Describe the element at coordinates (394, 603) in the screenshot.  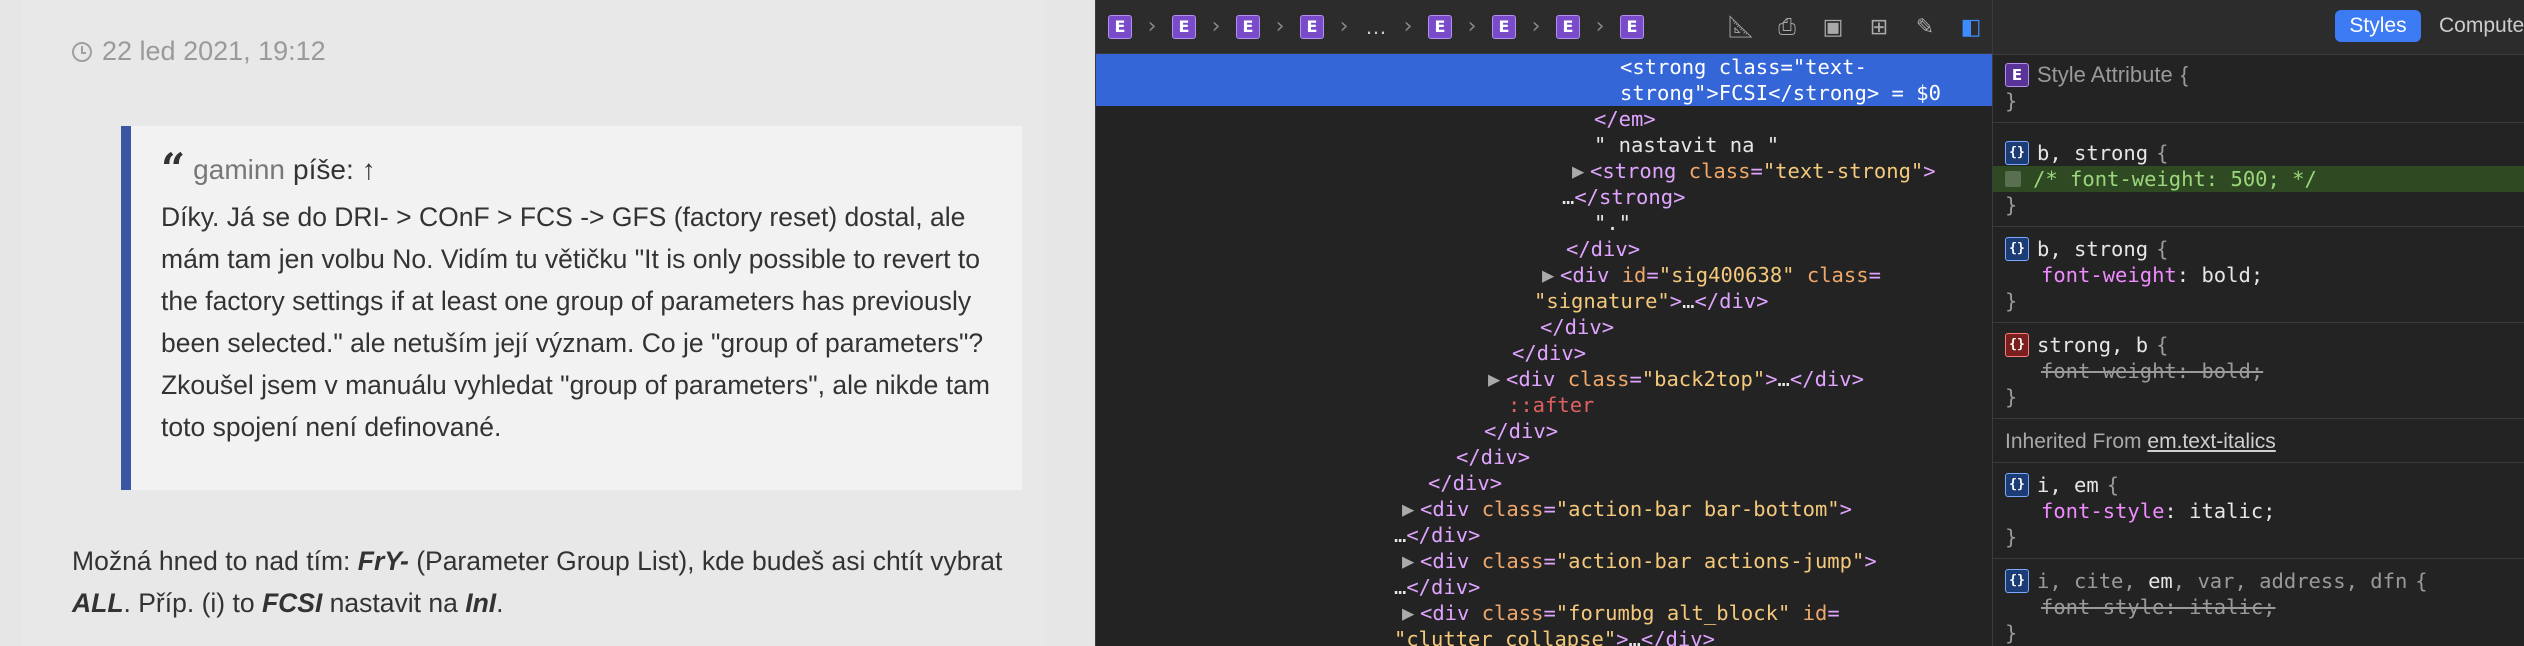
I see `post-text: nastavit na` at that location.